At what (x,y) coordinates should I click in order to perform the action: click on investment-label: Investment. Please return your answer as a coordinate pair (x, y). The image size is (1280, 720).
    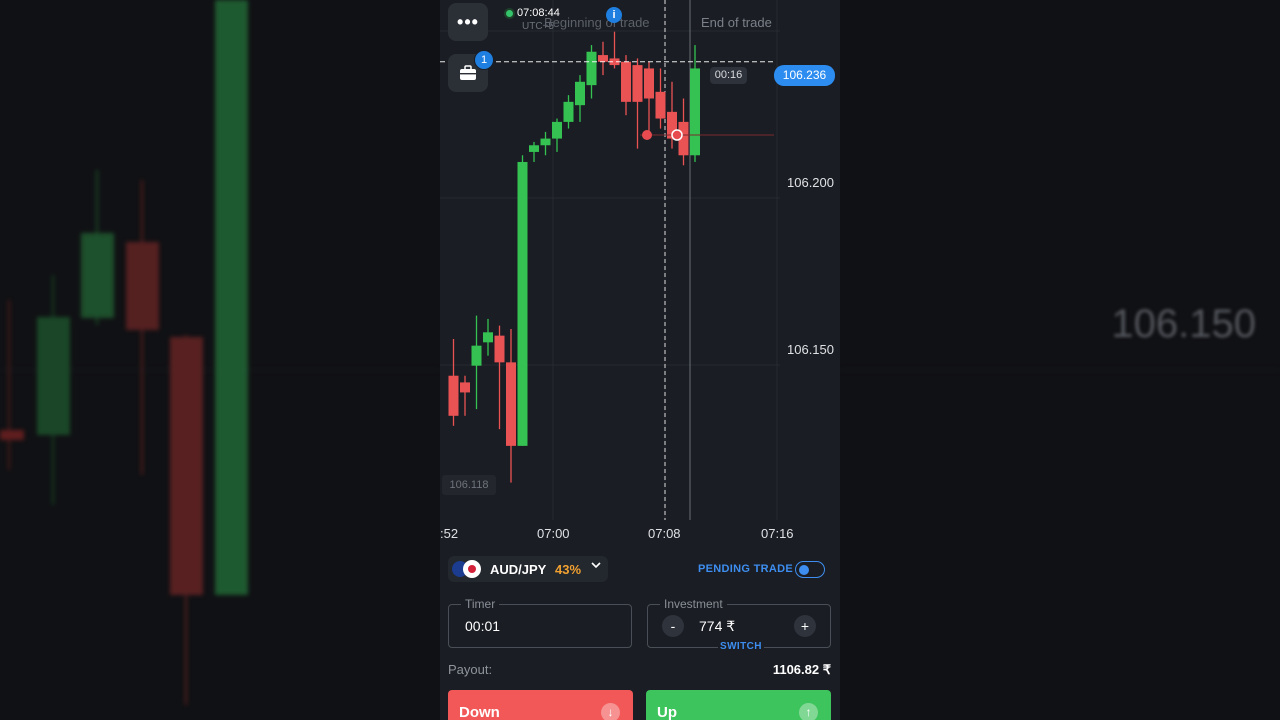
    Looking at the image, I should click on (693, 604).